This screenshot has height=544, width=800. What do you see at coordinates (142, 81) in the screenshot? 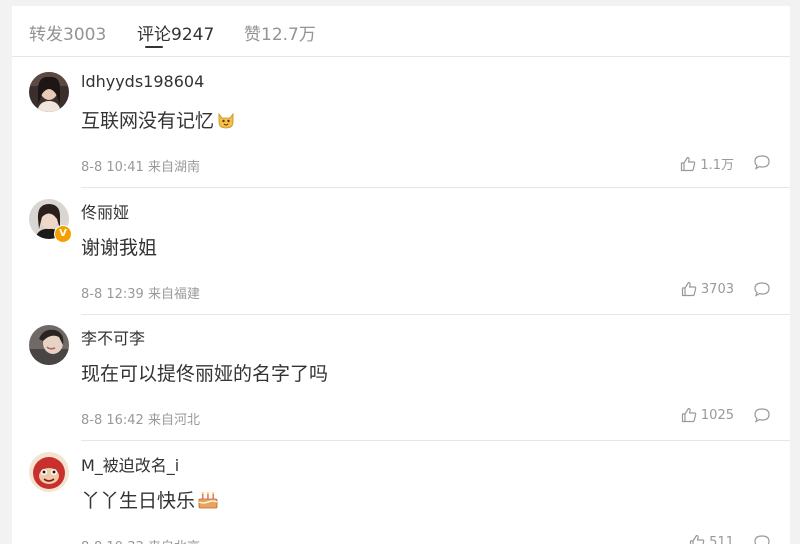
I see `comment-username: ldhyyds198604` at bounding box center [142, 81].